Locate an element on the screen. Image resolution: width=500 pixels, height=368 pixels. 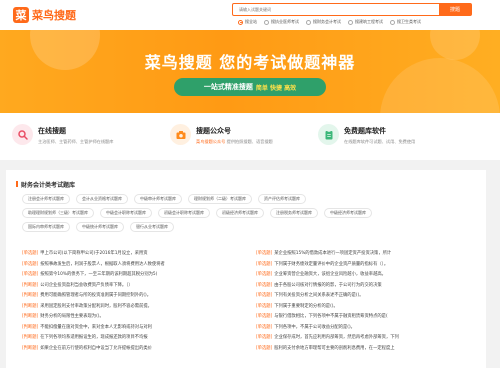
exam-tag: 初级会计职称考试题库 is located at coordinates (184, 213).